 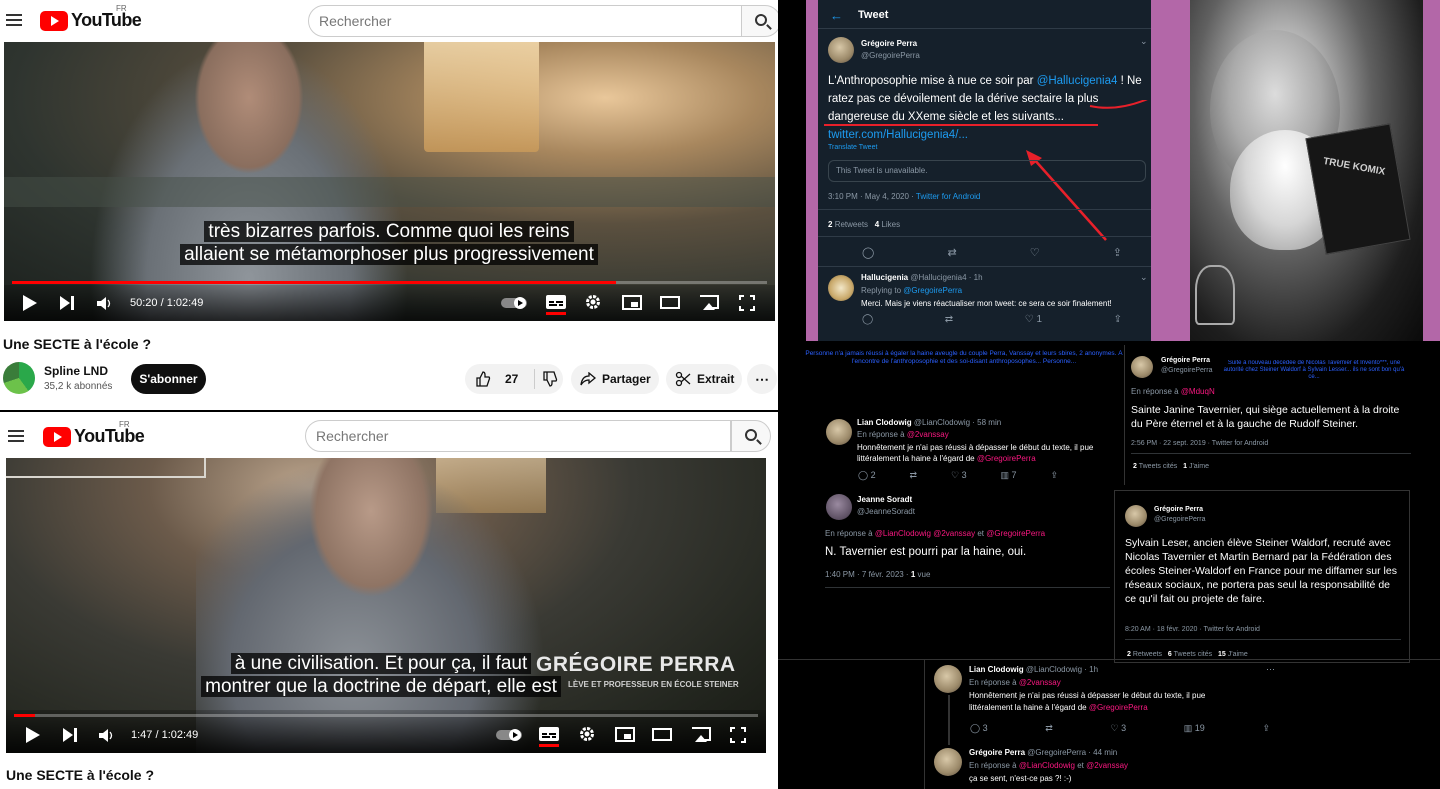 What do you see at coordinates (948, 679) in the screenshot?
I see `lian2-avatar` at bounding box center [948, 679].